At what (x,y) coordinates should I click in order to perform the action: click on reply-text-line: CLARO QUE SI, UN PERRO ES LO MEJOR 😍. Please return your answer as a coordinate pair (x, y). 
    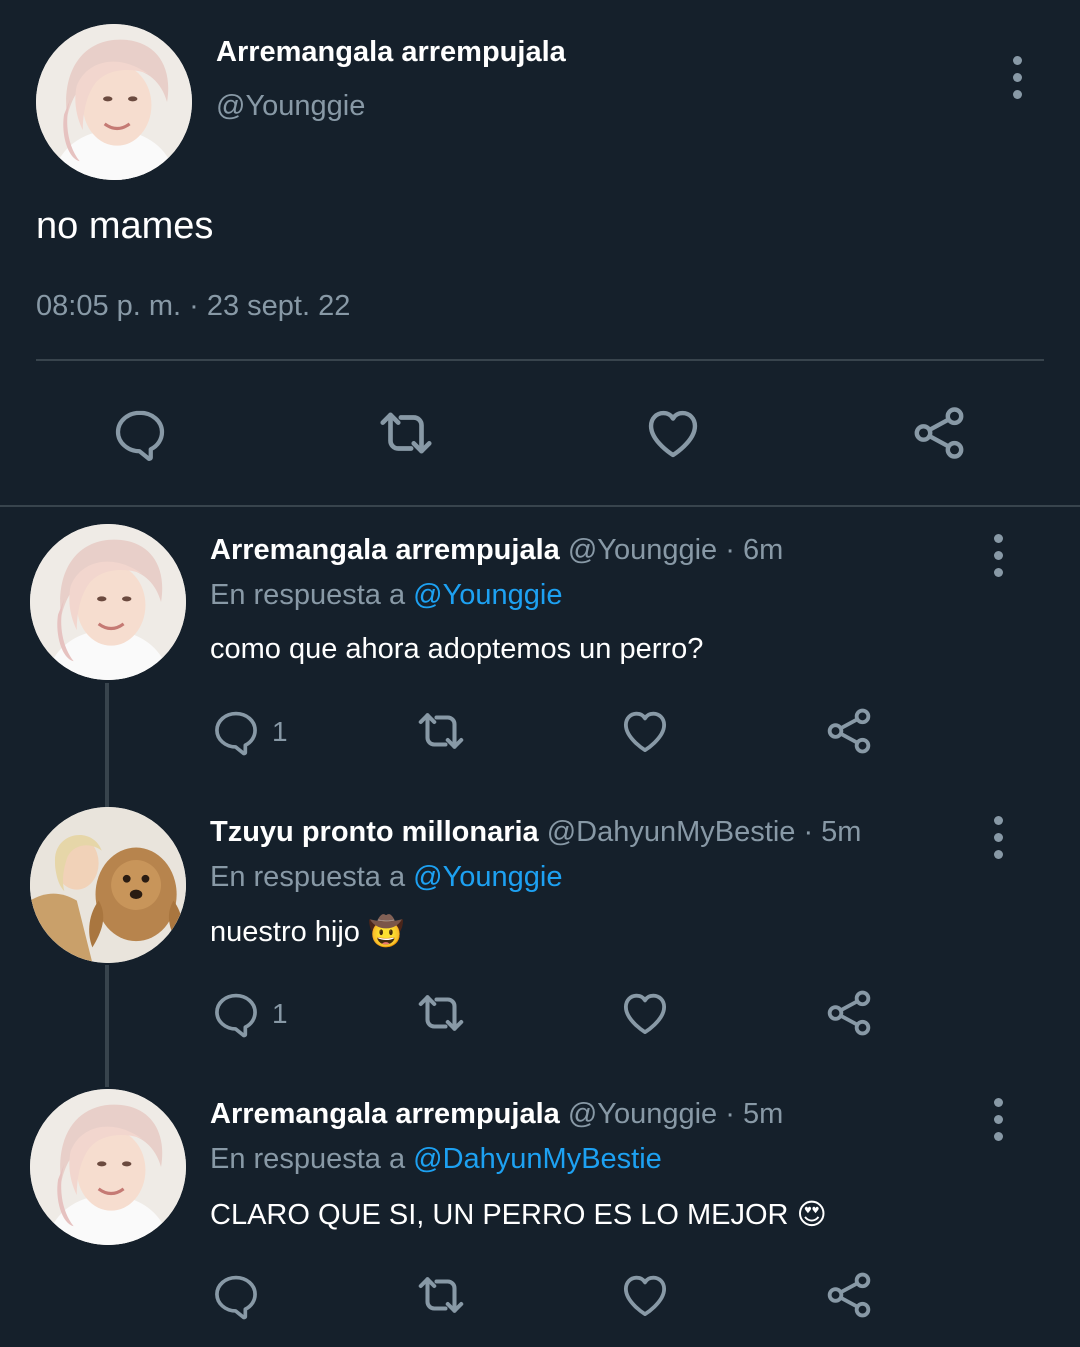
    Looking at the image, I should click on (518, 1214).